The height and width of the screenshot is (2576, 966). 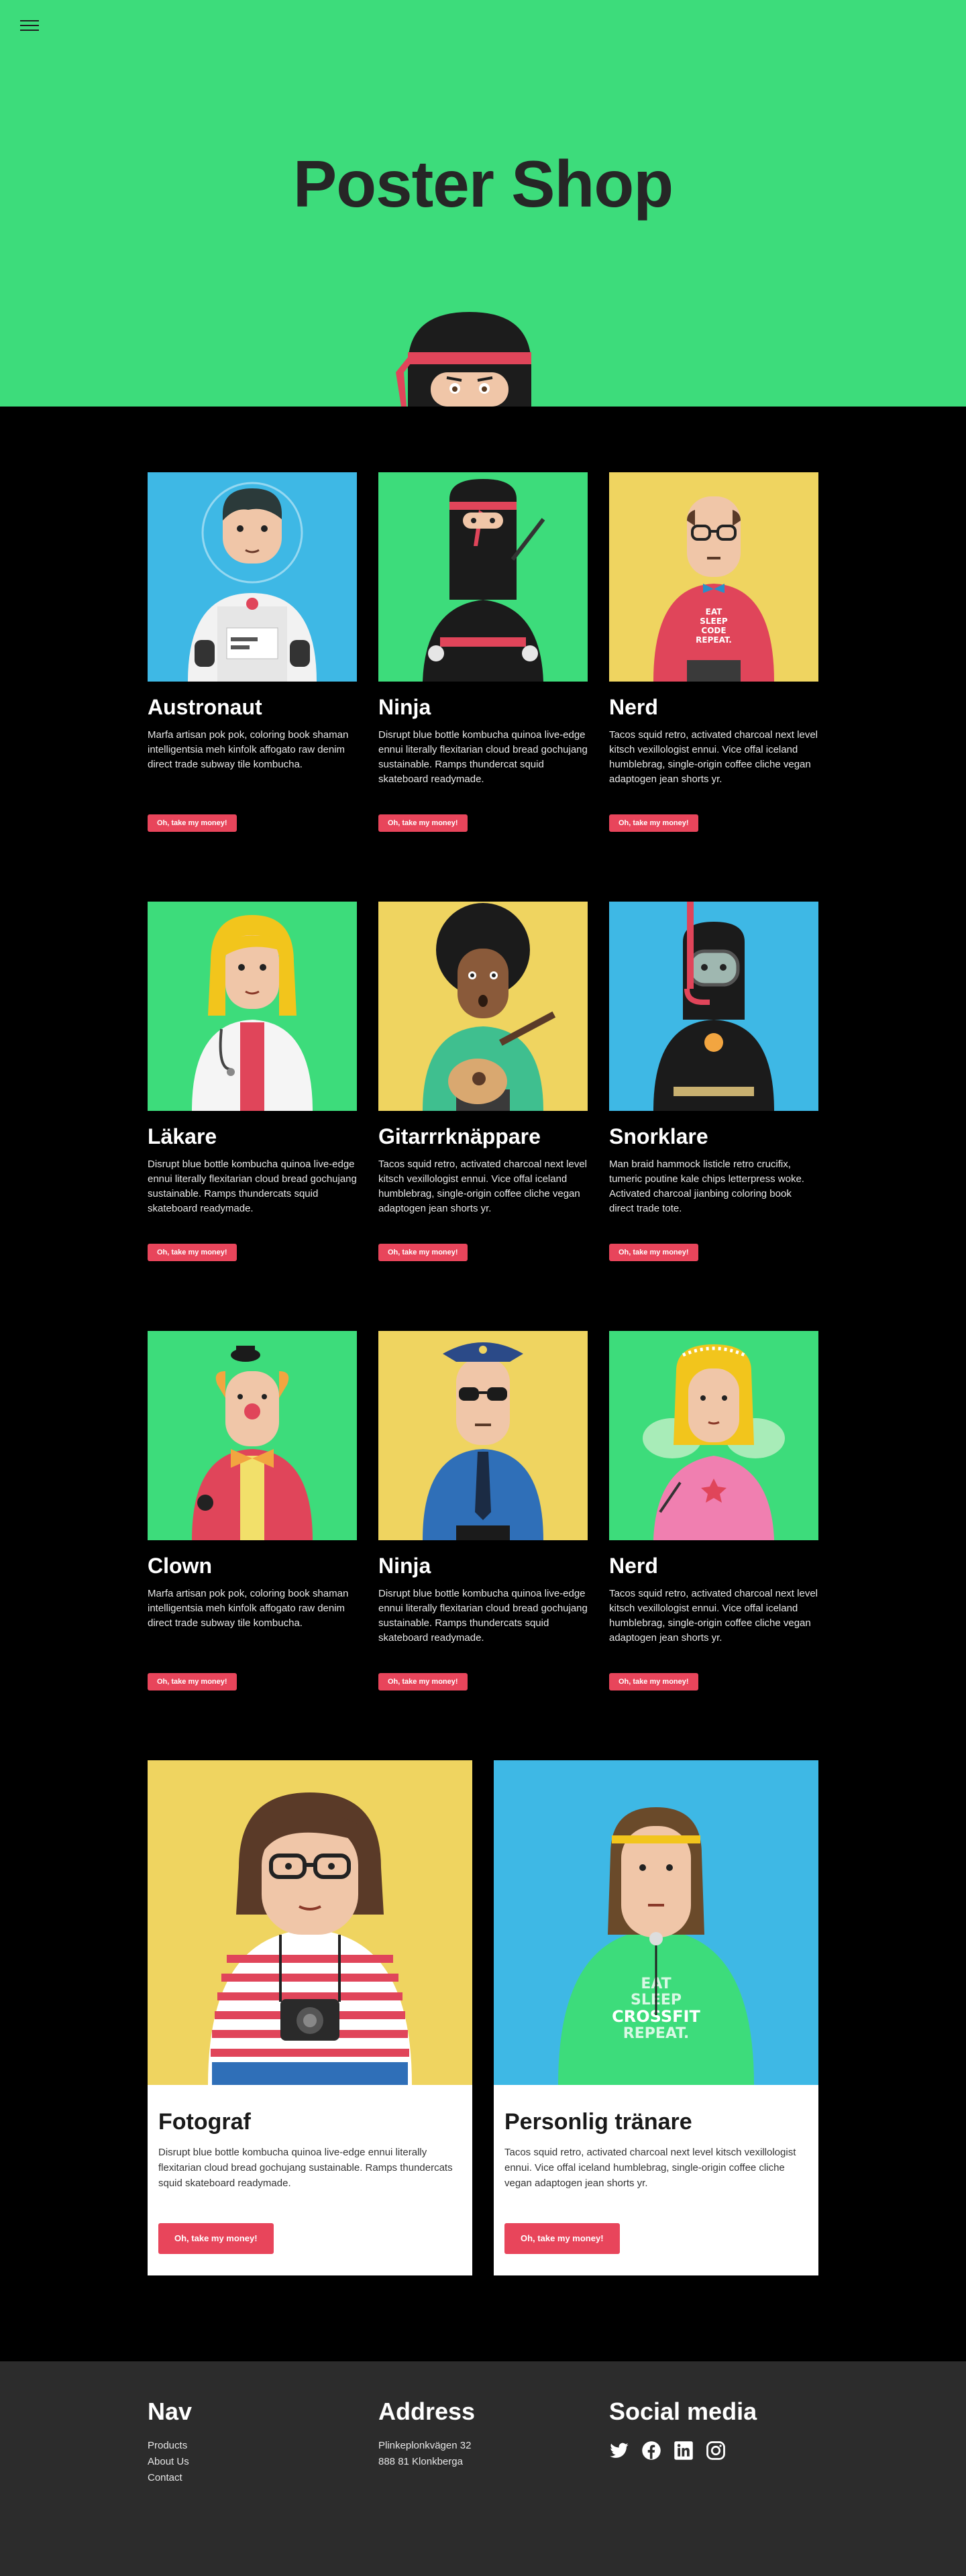 What do you see at coordinates (714, 611) in the screenshot?
I see `shirt-text: EAT` at bounding box center [714, 611].